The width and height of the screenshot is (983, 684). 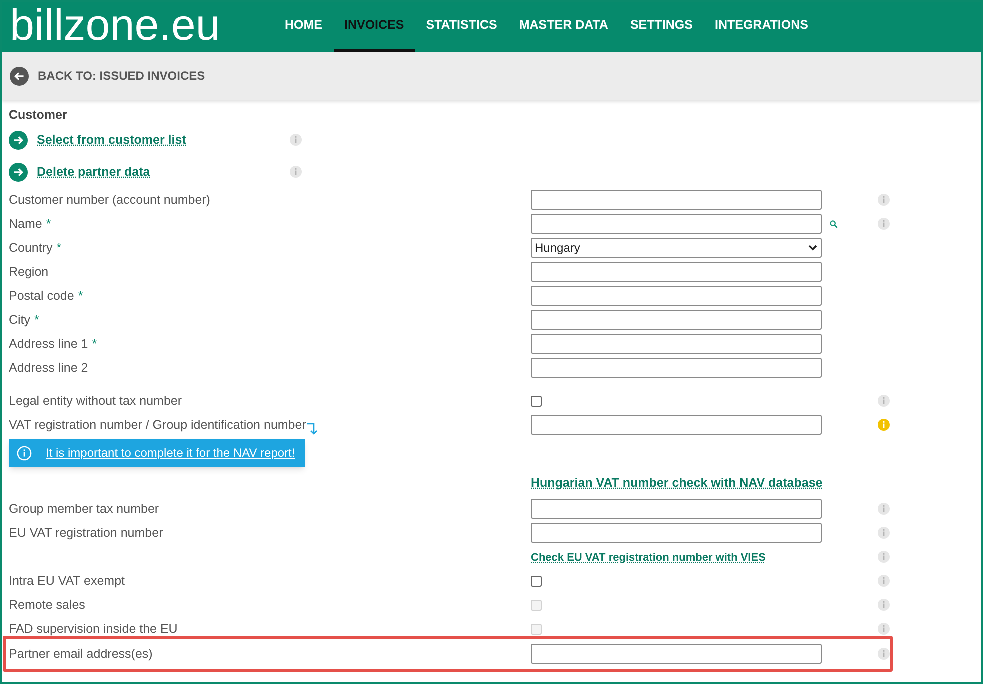 What do you see at coordinates (171, 453) in the screenshot?
I see `notice-link: It is important to complete it for the NAV report!` at bounding box center [171, 453].